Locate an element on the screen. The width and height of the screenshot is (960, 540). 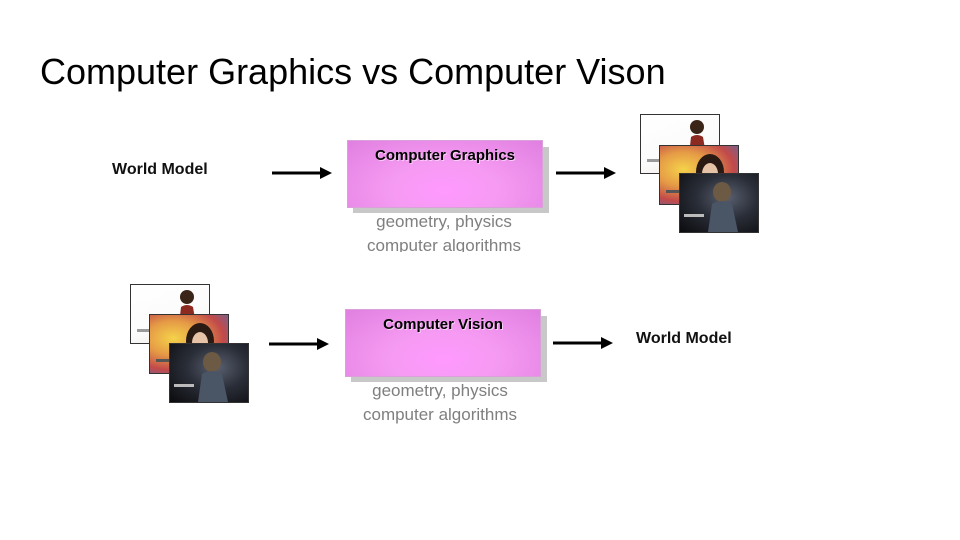
computer-vision-box: Computer Vision is located at coordinates (443, 343).